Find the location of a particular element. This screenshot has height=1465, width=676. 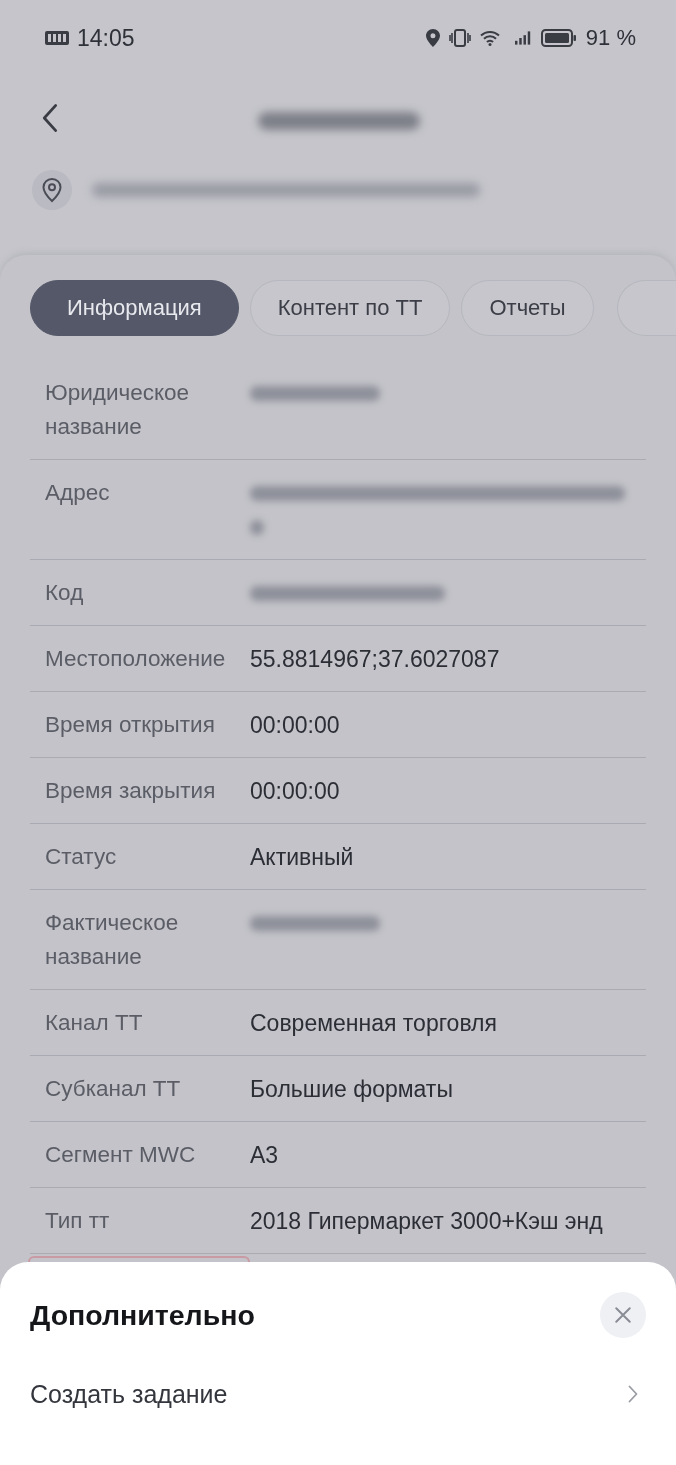

field-label: Код is located at coordinates (65, 593).